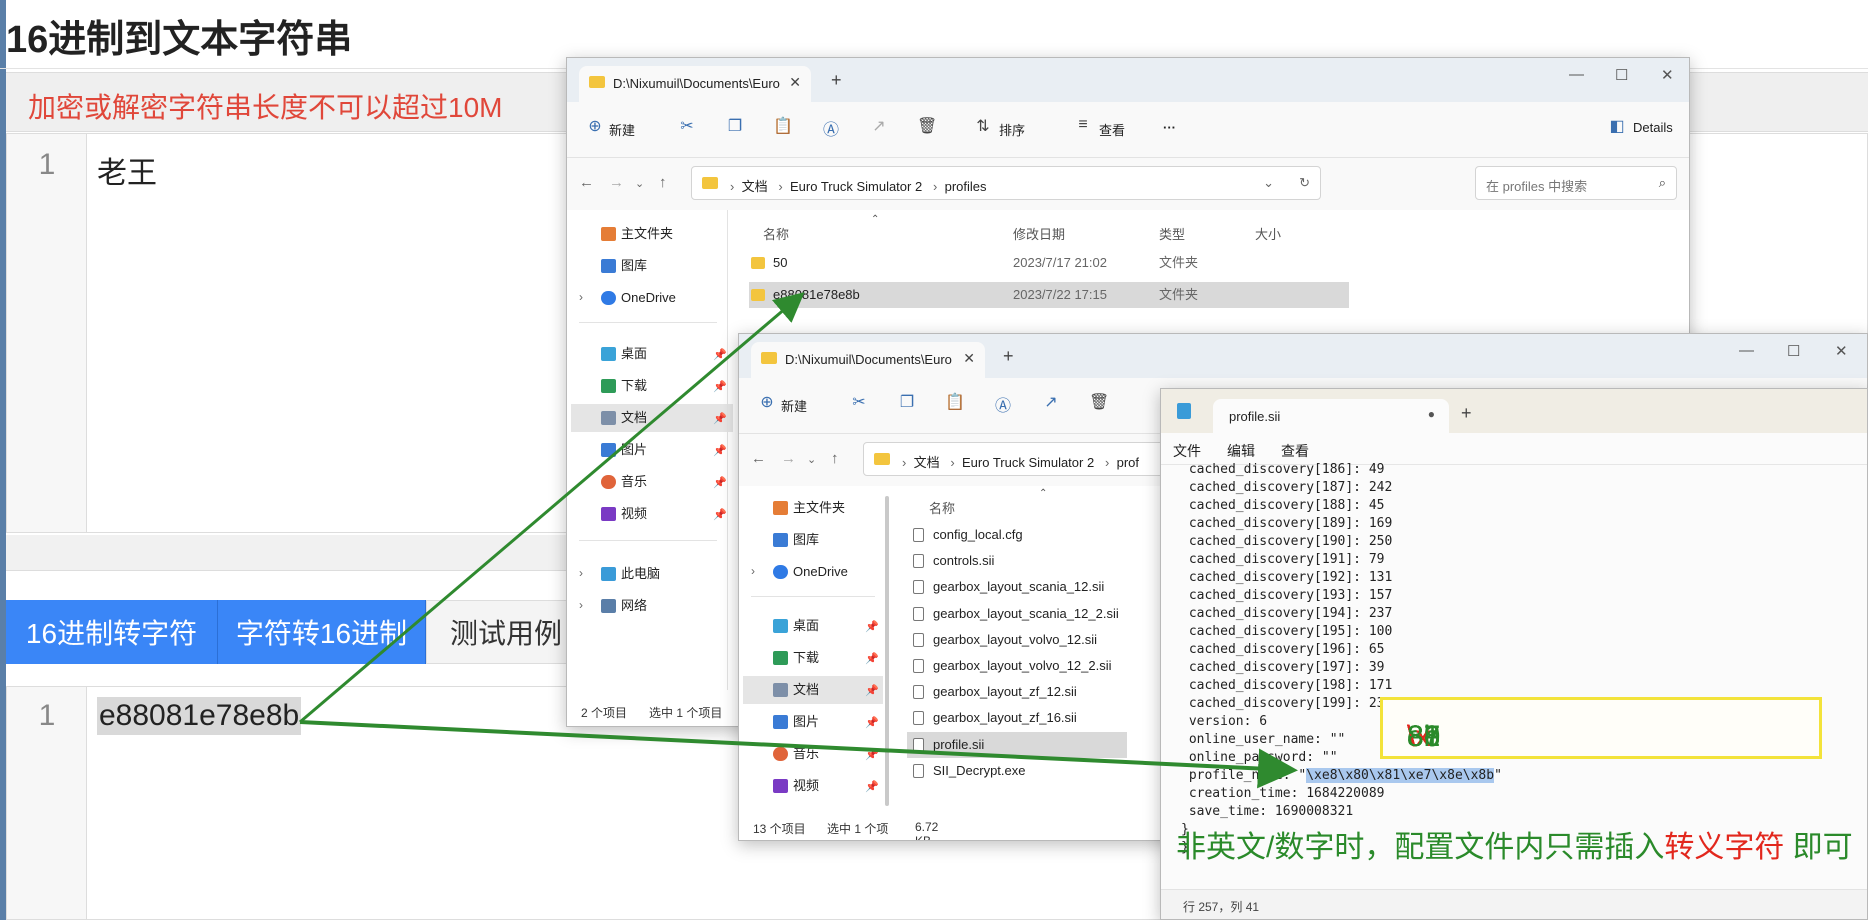 The width and height of the screenshot is (1868, 920). What do you see at coordinates (1112, 129) in the screenshot?
I see `view-button: 查看` at bounding box center [1112, 129].